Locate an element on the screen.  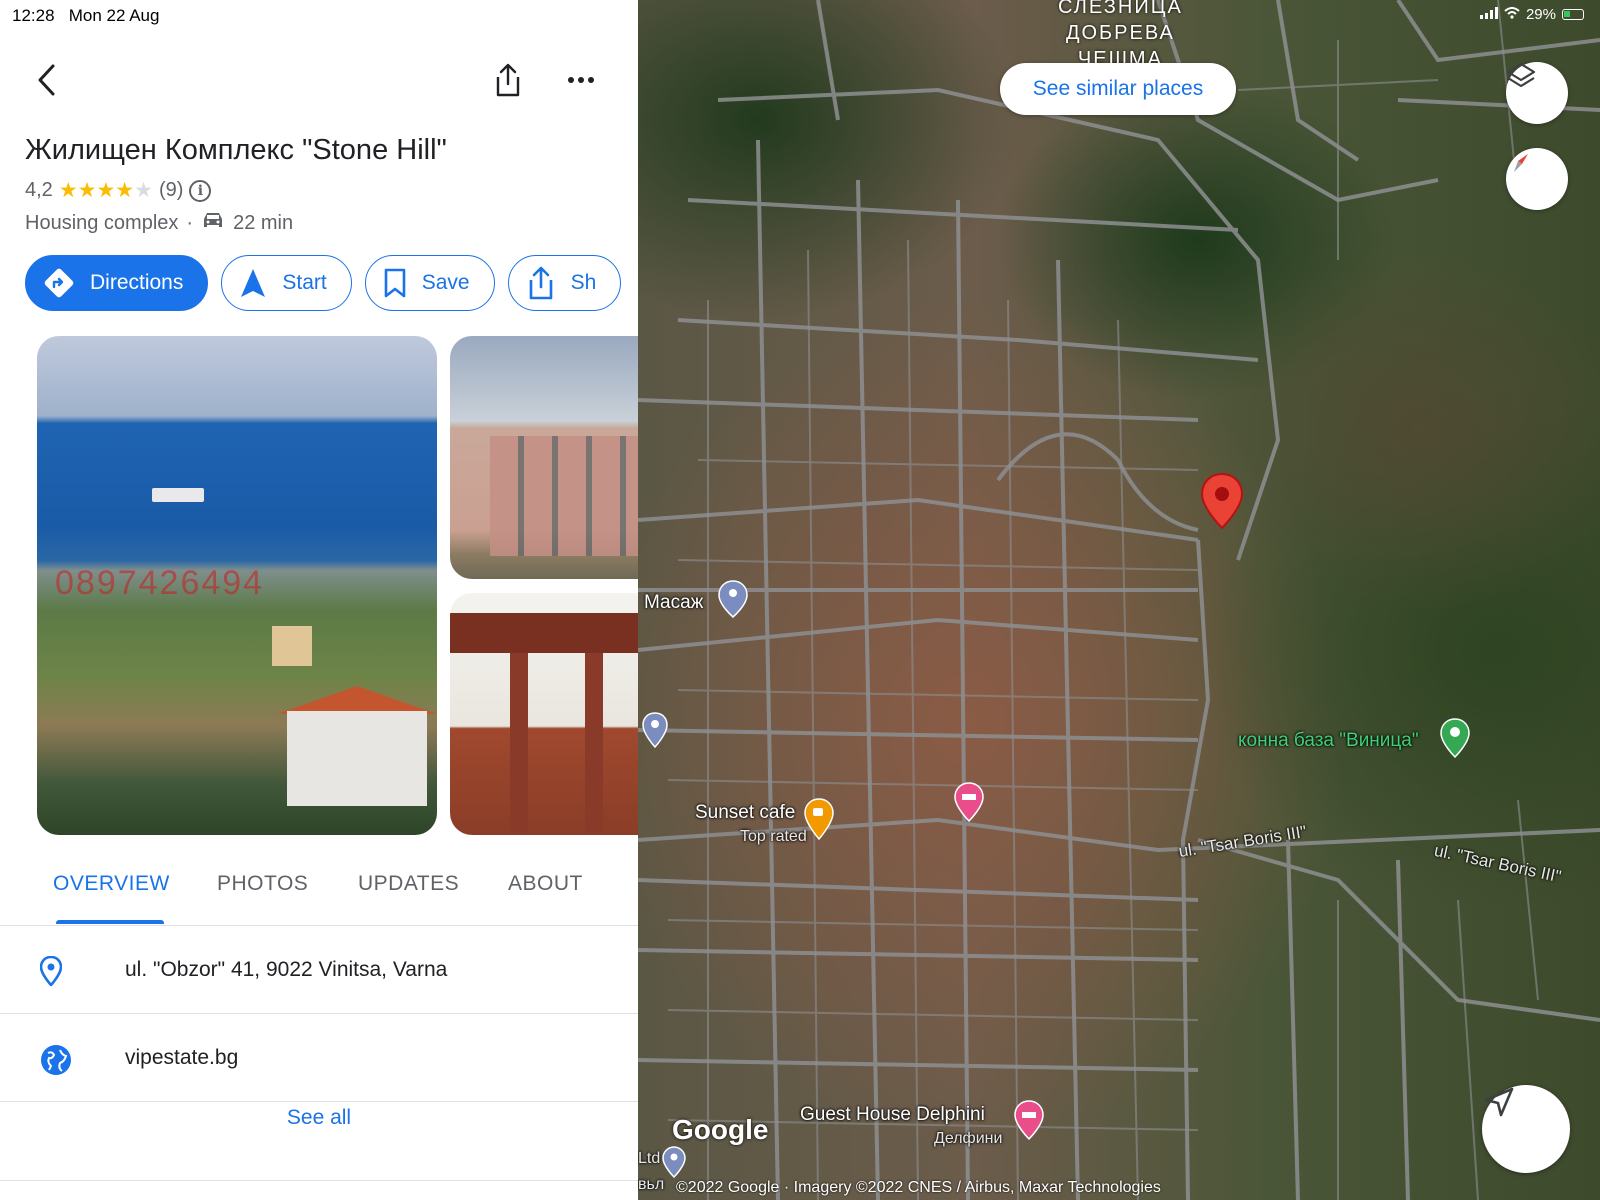
photo-building is located at coordinates (544, 457).